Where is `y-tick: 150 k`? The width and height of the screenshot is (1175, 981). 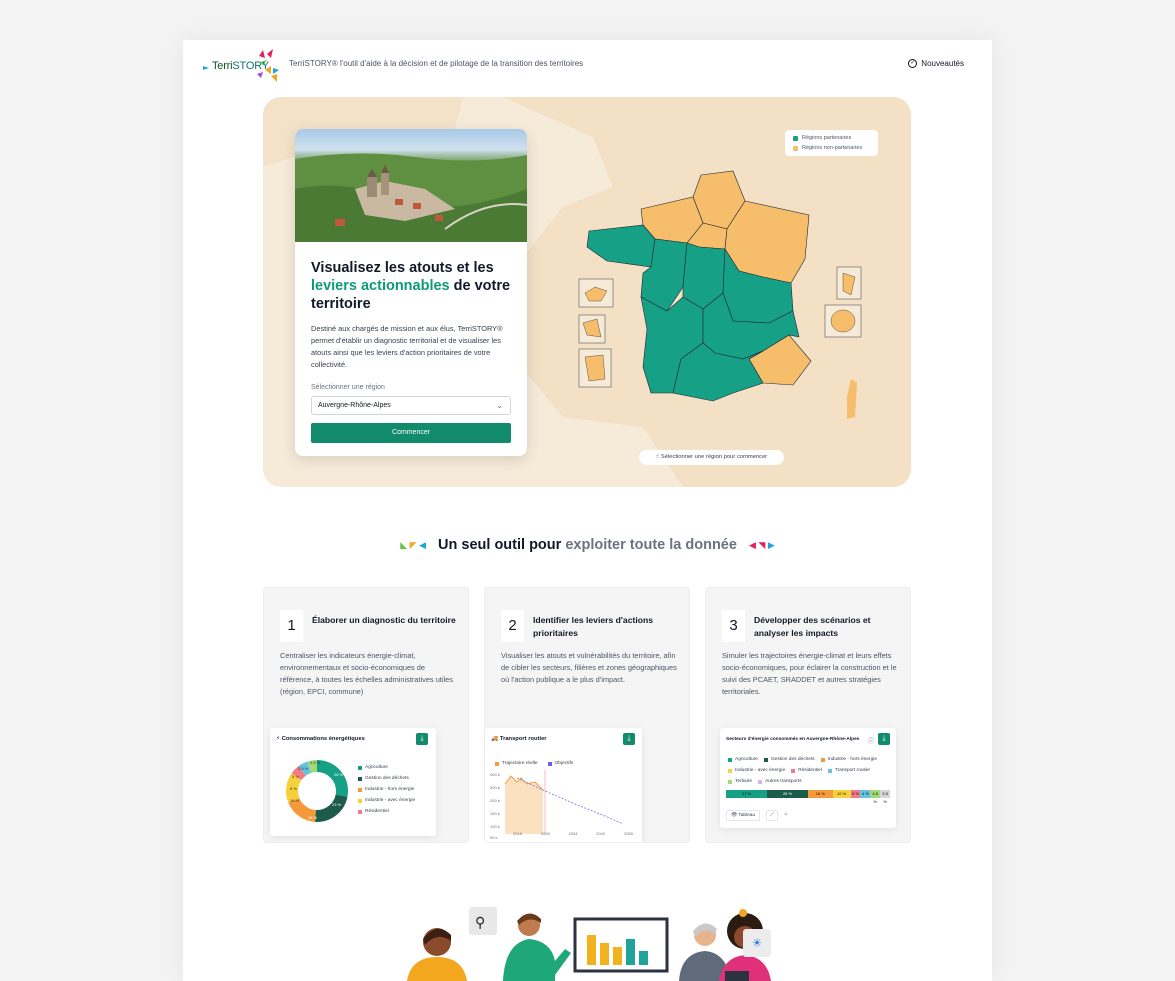
y-tick: 150 k is located at coordinates (495, 813).